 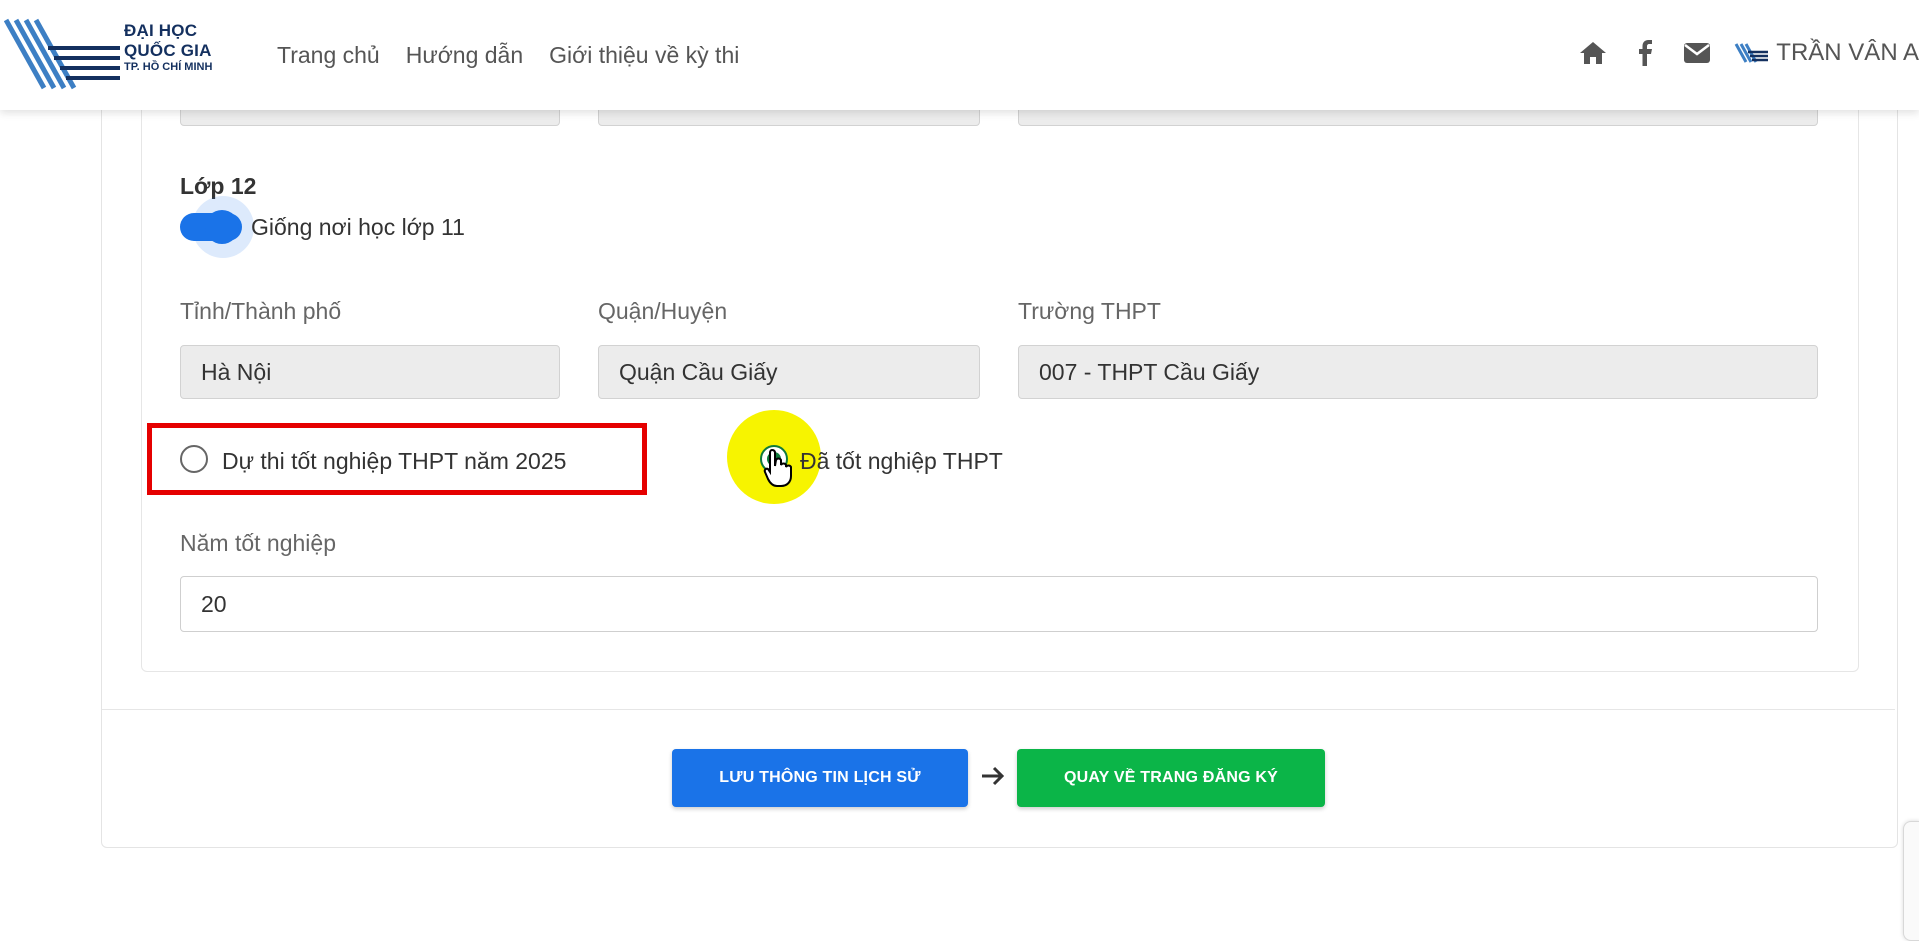 I want to click on arrow-right-icon, so click(x=993, y=776).